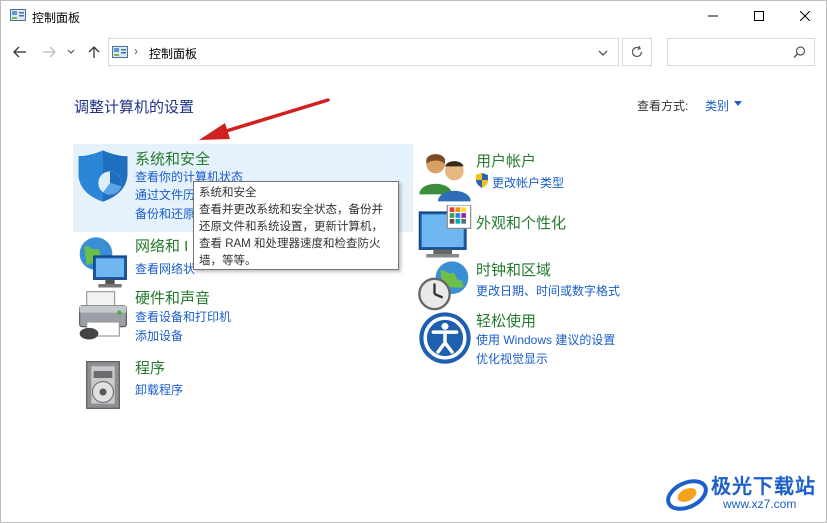 Image resolution: width=827 pixels, height=523 pixels. Describe the element at coordinates (103, 176) in the screenshot. I see `shield-icon` at that location.